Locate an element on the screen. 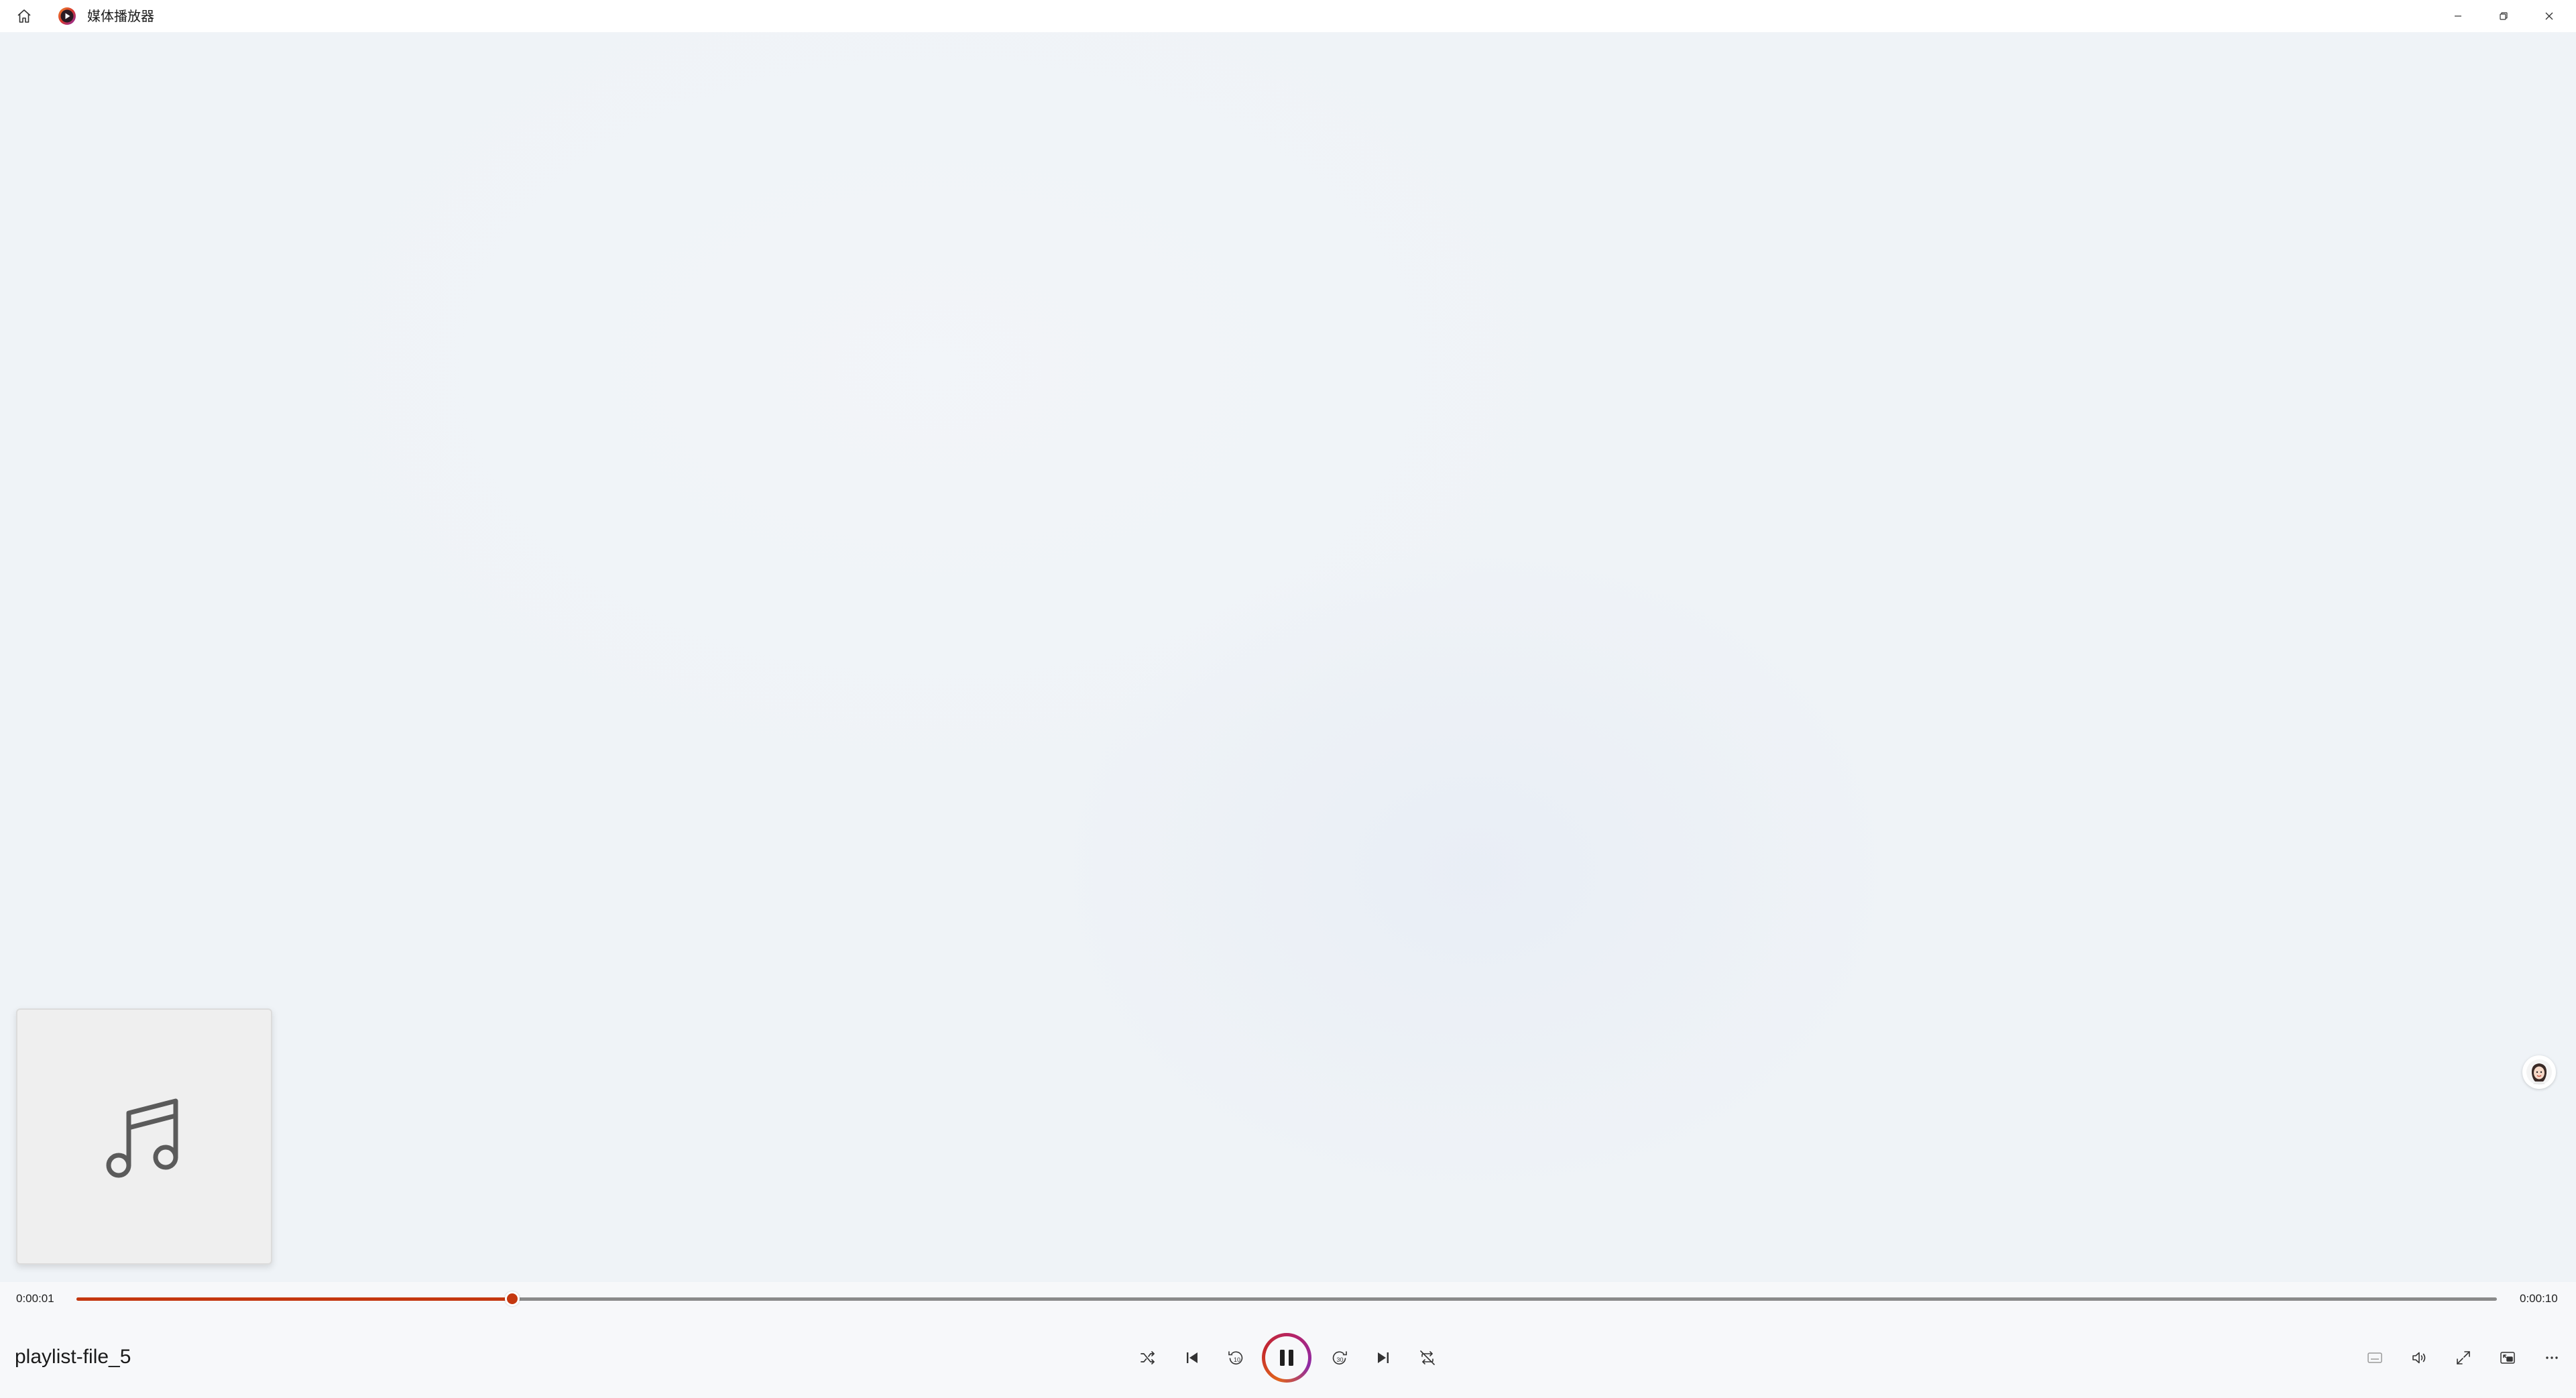  captions-button is located at coordinates (2374, 1357).